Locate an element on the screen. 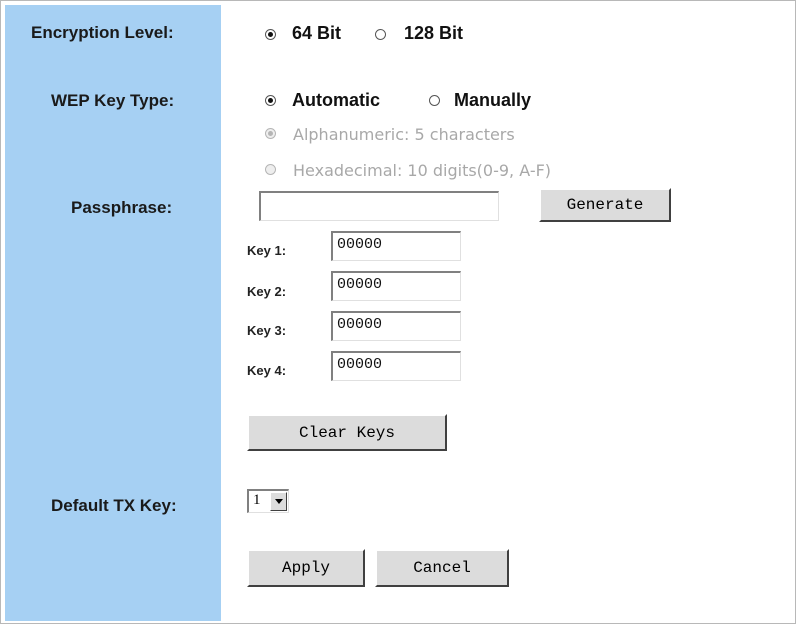 This screenshot has width=796, height=624. encryption-level-label: Encryption Level: is located at coordinates (102, 32).